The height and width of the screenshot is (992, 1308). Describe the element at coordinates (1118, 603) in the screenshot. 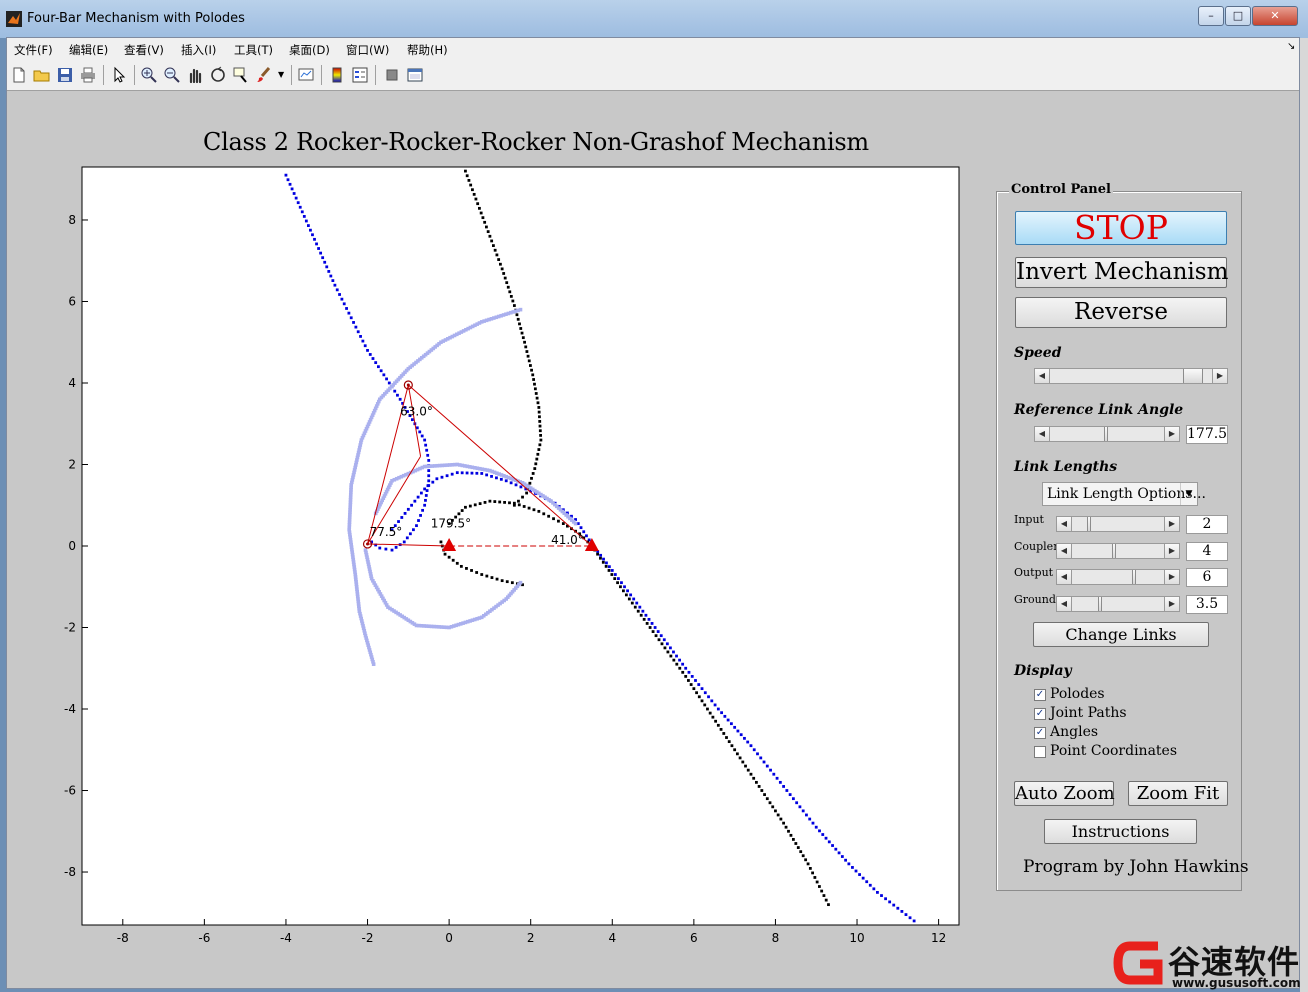

I see `link-ground-slider: ◀ ▶` at that location.